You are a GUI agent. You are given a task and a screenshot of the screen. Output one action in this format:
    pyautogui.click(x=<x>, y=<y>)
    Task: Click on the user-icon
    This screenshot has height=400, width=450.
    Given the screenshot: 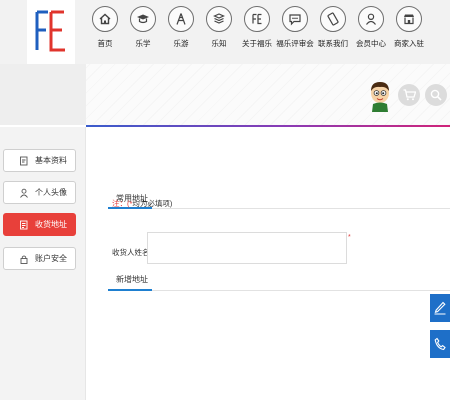 What is the action you would take?
    pyautogui.click(x=371, y=19)
    